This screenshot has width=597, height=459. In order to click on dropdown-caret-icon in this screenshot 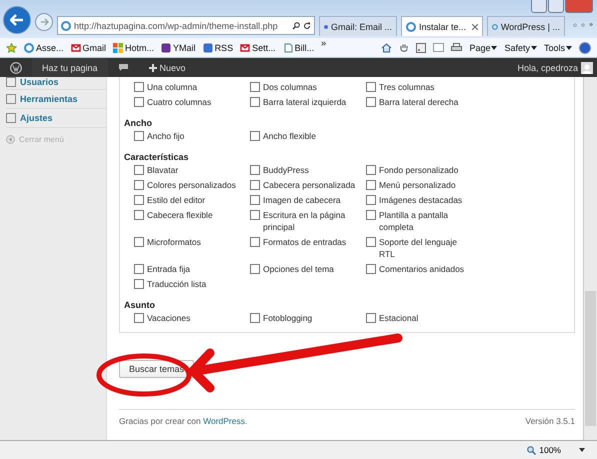, I will do `click(582, 450)`.